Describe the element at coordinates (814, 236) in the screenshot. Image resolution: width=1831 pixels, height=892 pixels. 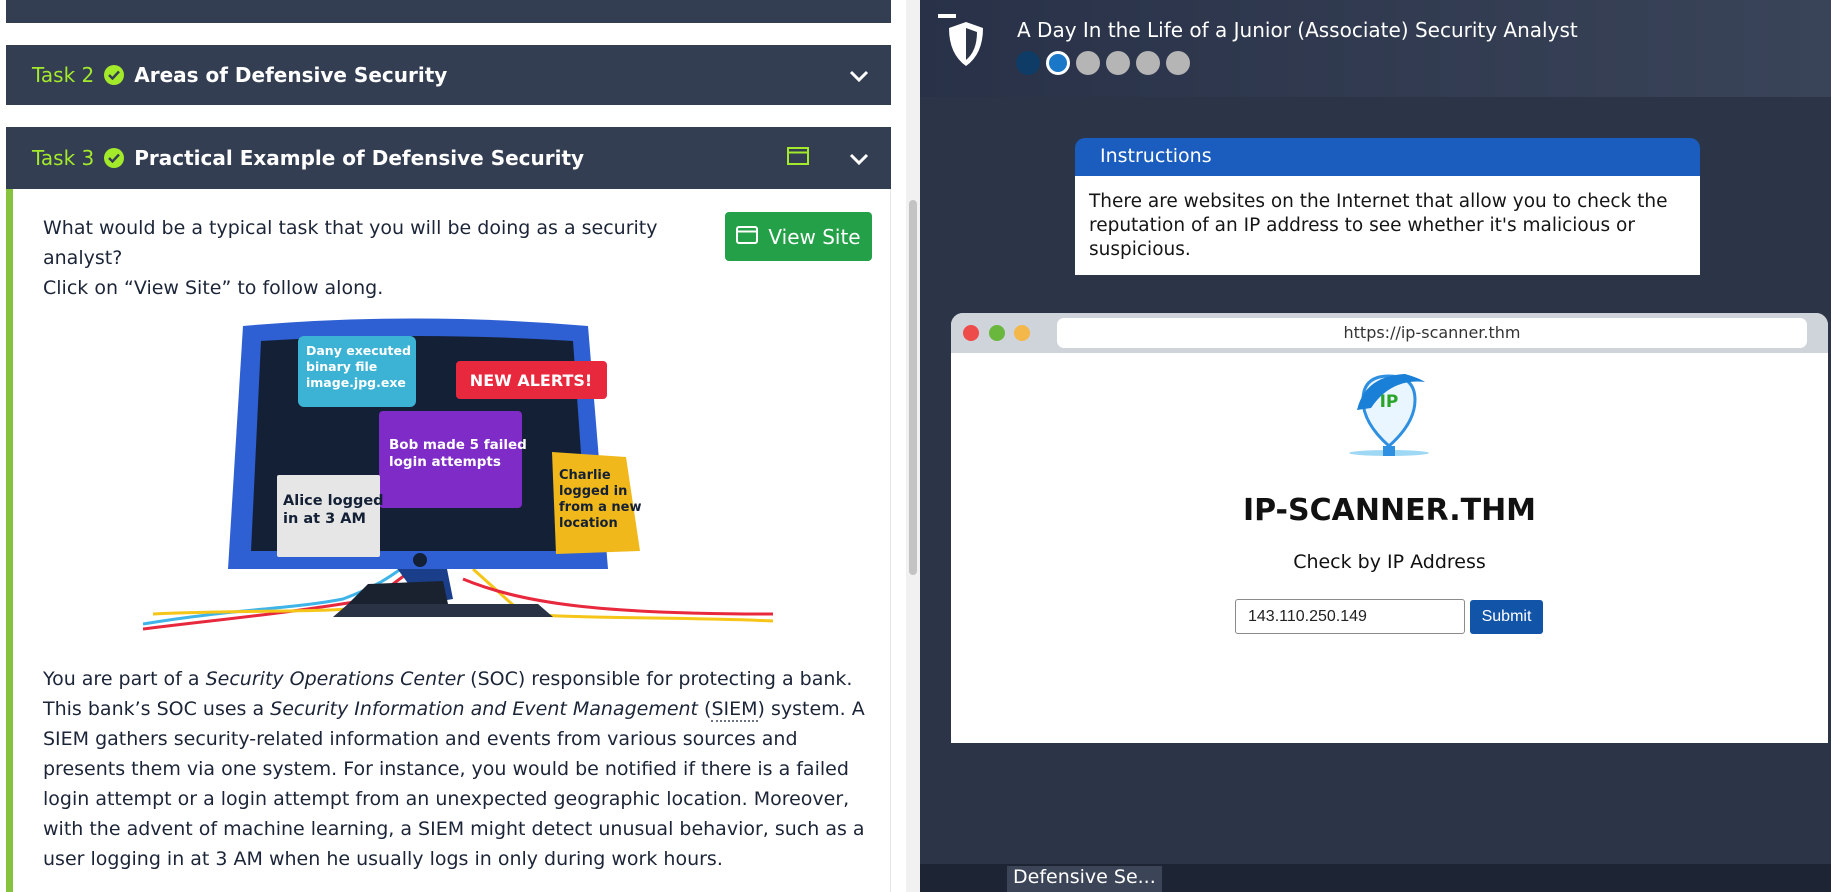
I see `view-site-label: View Site` at that location.